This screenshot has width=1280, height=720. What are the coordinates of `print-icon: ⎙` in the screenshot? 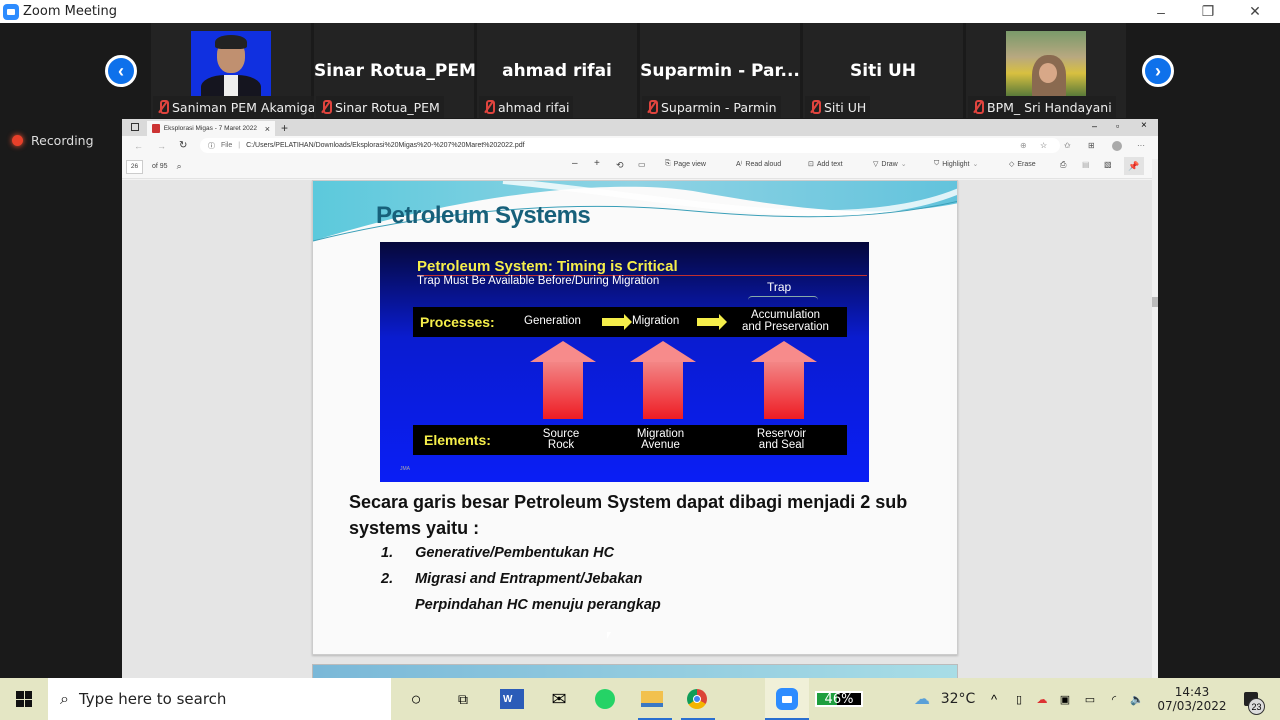 It's located at (1063, 165).